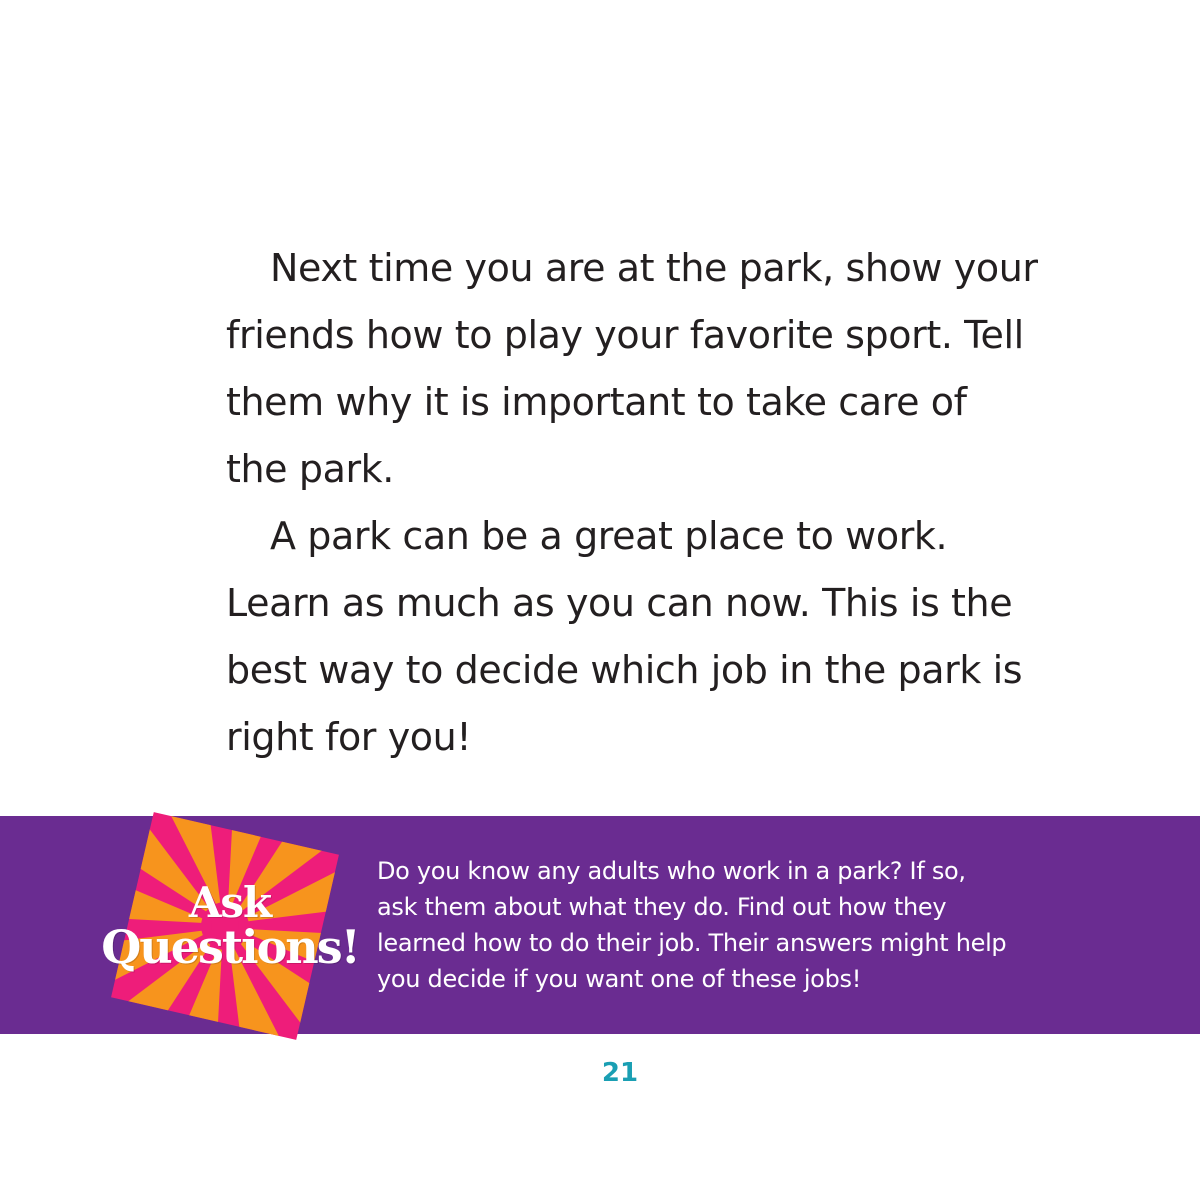  Describe the element at coordinates (310, 469) in the screenshot. I see `text-line: the park.` at that location.